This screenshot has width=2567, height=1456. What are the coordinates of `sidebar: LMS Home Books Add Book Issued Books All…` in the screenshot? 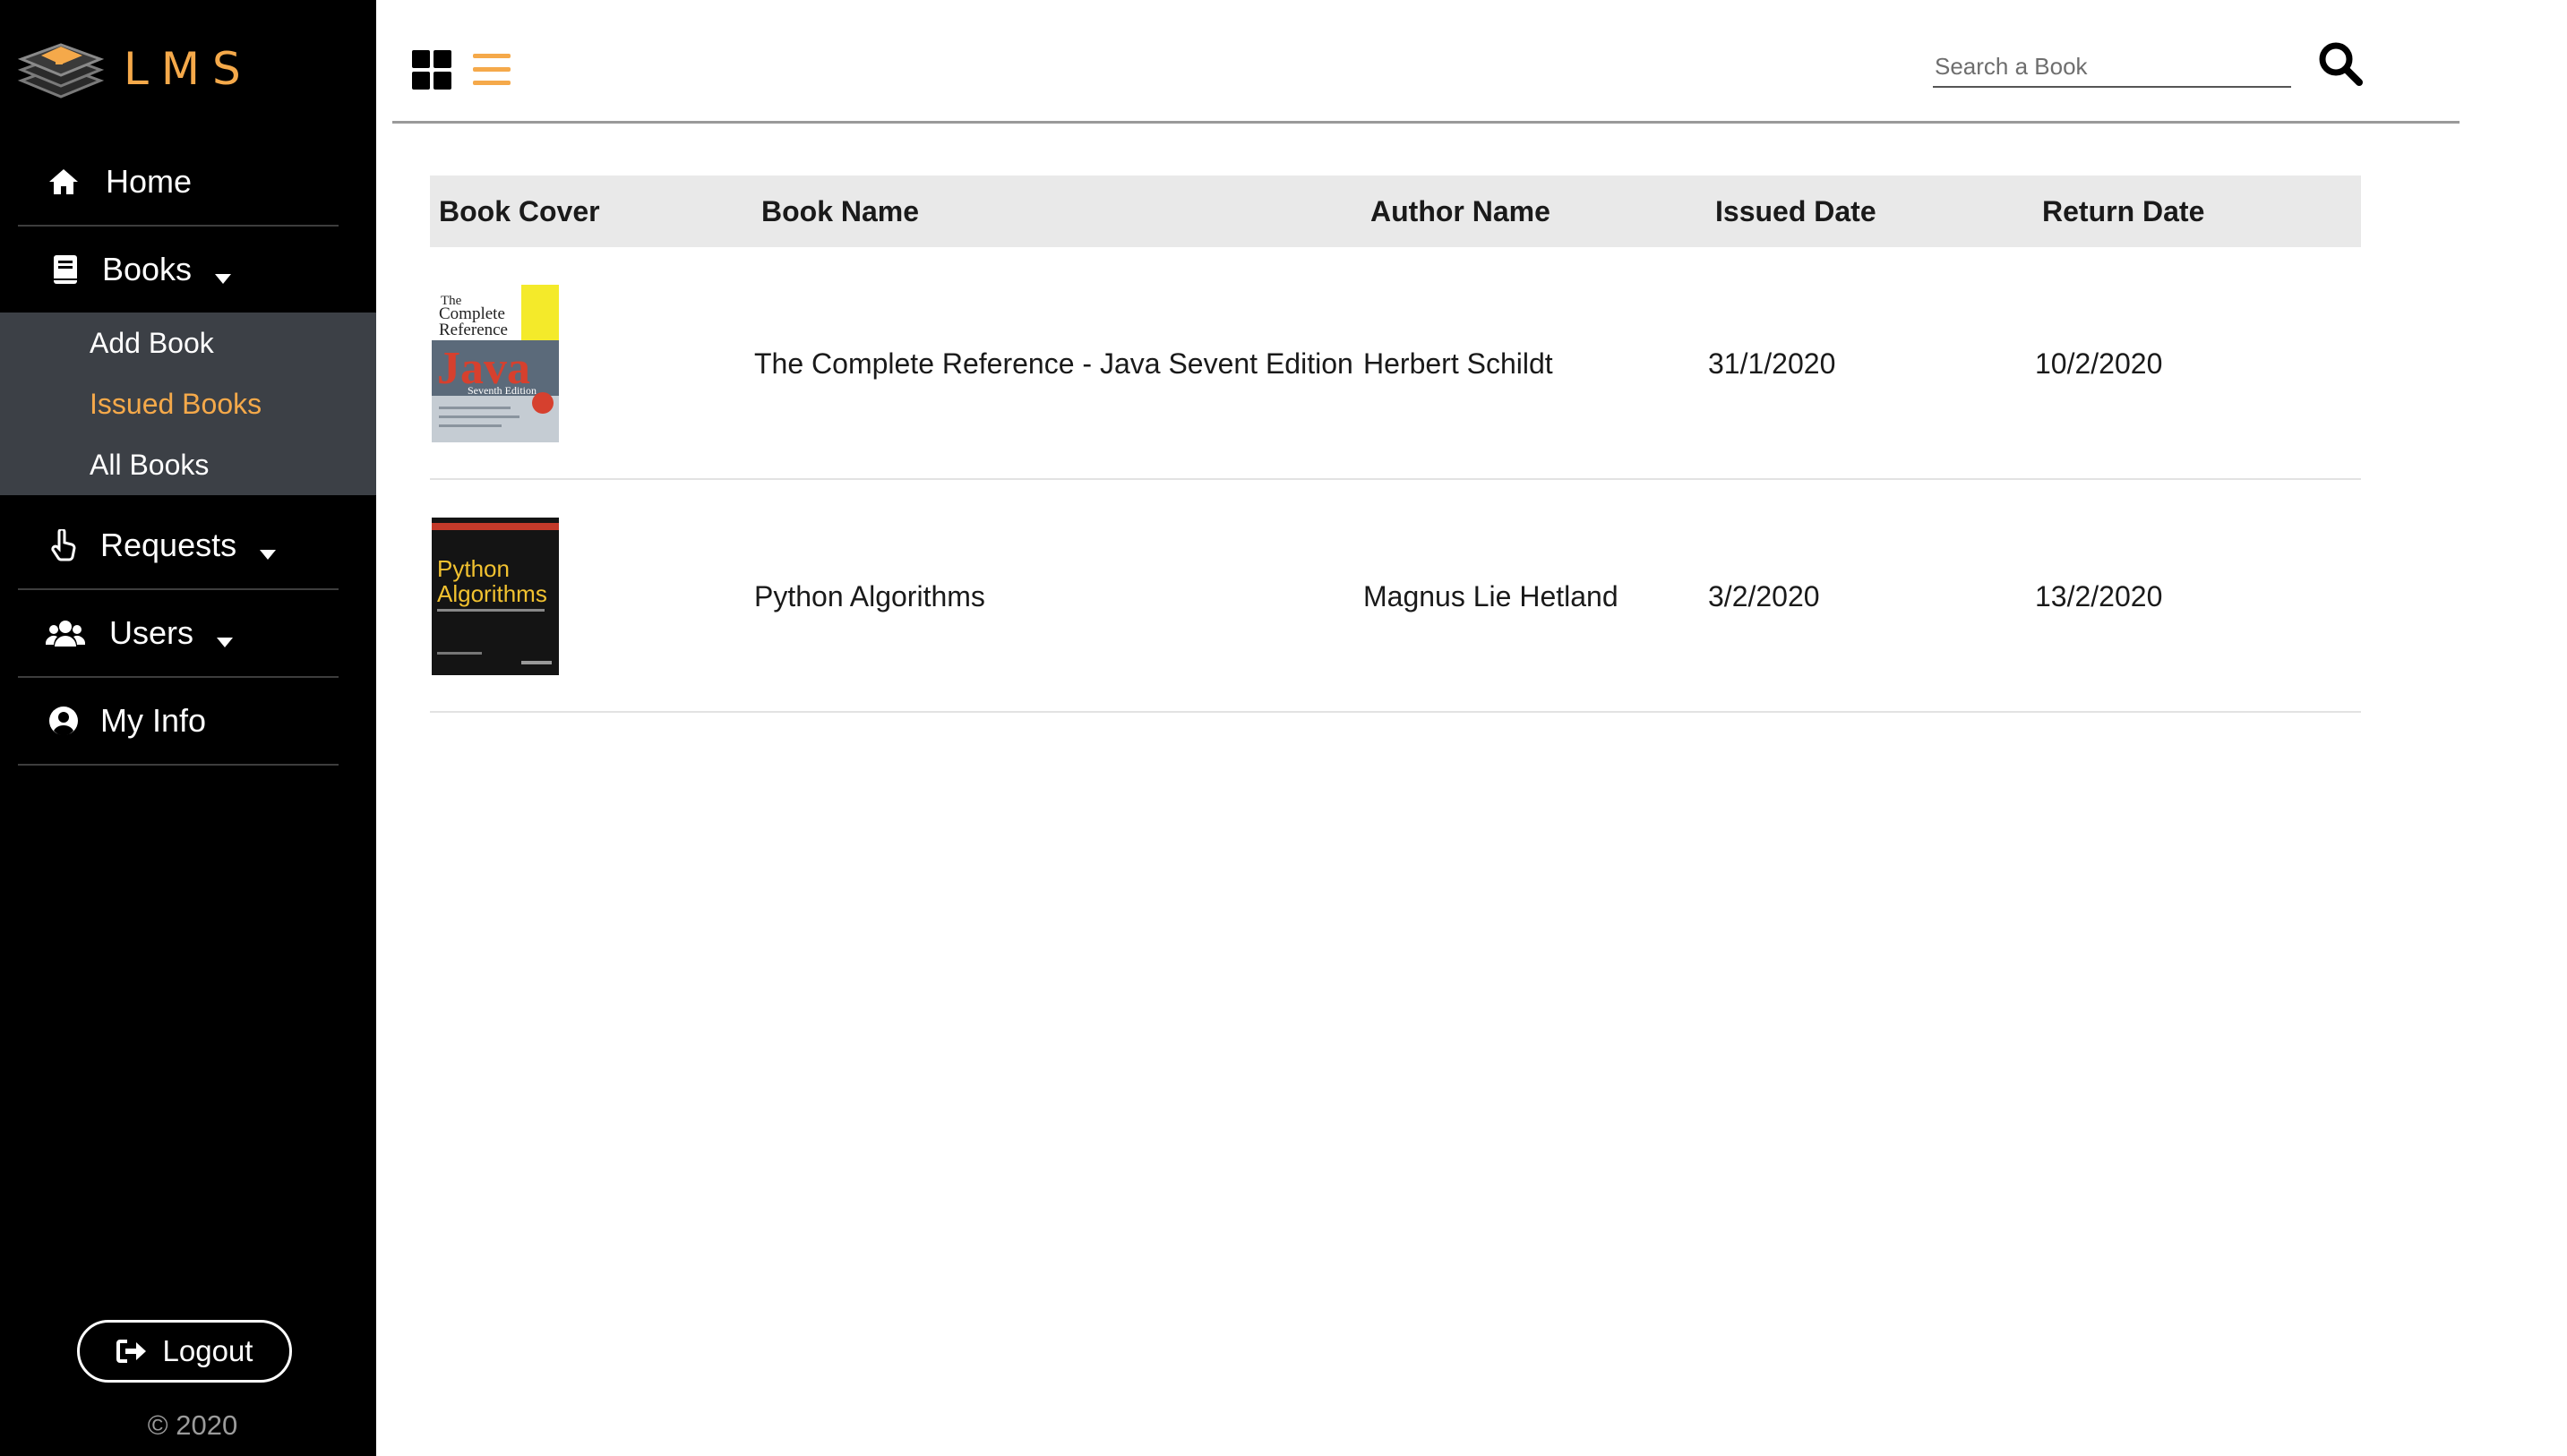 It's located at (188, 728).